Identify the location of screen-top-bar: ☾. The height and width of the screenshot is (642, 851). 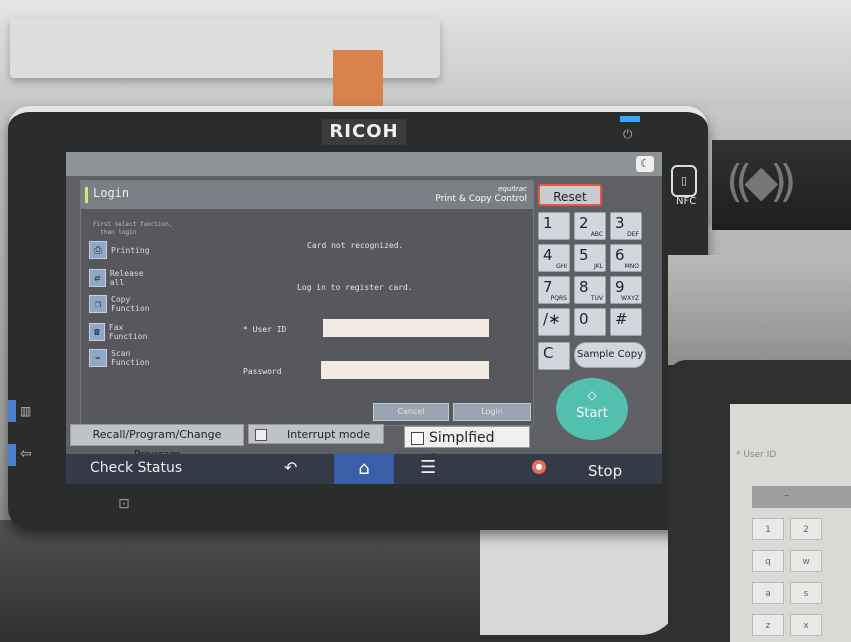
(364, 164).